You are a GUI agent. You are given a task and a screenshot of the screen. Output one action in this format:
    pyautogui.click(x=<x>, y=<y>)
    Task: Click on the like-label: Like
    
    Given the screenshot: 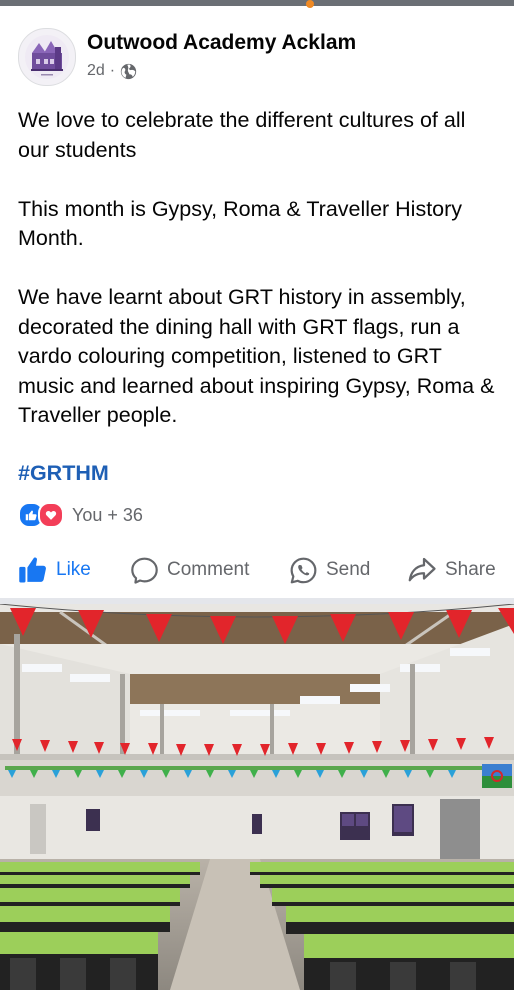 What is the action you would take?
    pyautogui.click(x=73, y=569)
    